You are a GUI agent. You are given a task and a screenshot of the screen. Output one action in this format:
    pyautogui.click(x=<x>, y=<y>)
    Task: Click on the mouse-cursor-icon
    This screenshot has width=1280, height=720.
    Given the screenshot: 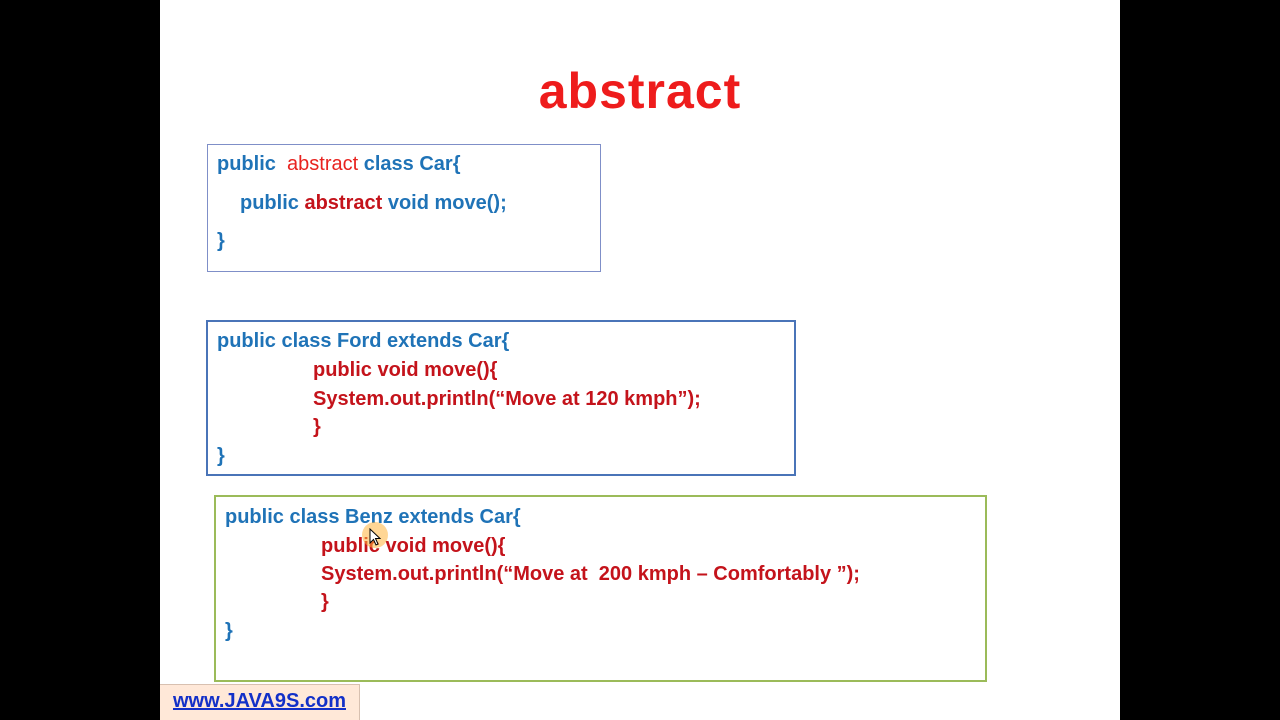 What is the action you would take?
    pyautogui.click(x=375, y=535)
    